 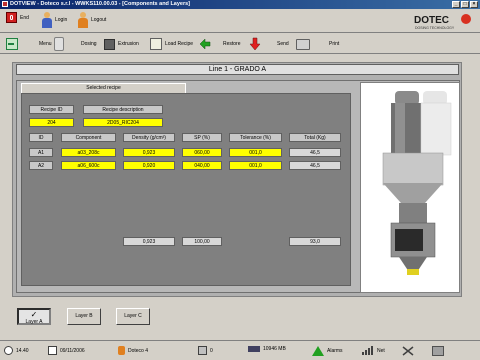 What do you see at coordinates (29, 44) in the screenshot?
I see `menu-button: Menu` at bounding box center [29, 44].